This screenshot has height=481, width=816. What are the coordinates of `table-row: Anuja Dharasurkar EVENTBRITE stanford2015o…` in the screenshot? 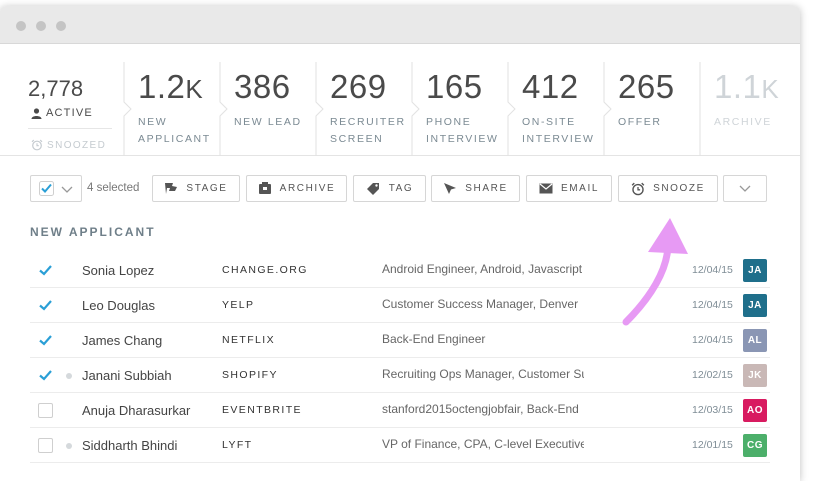 It's located at (400, 410).